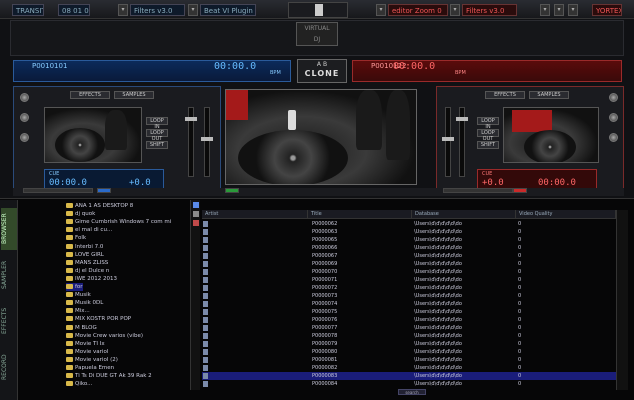 The image size is (634, 400). I want to click on folder-tree-item: Papuela Emen, so click(90, 368).